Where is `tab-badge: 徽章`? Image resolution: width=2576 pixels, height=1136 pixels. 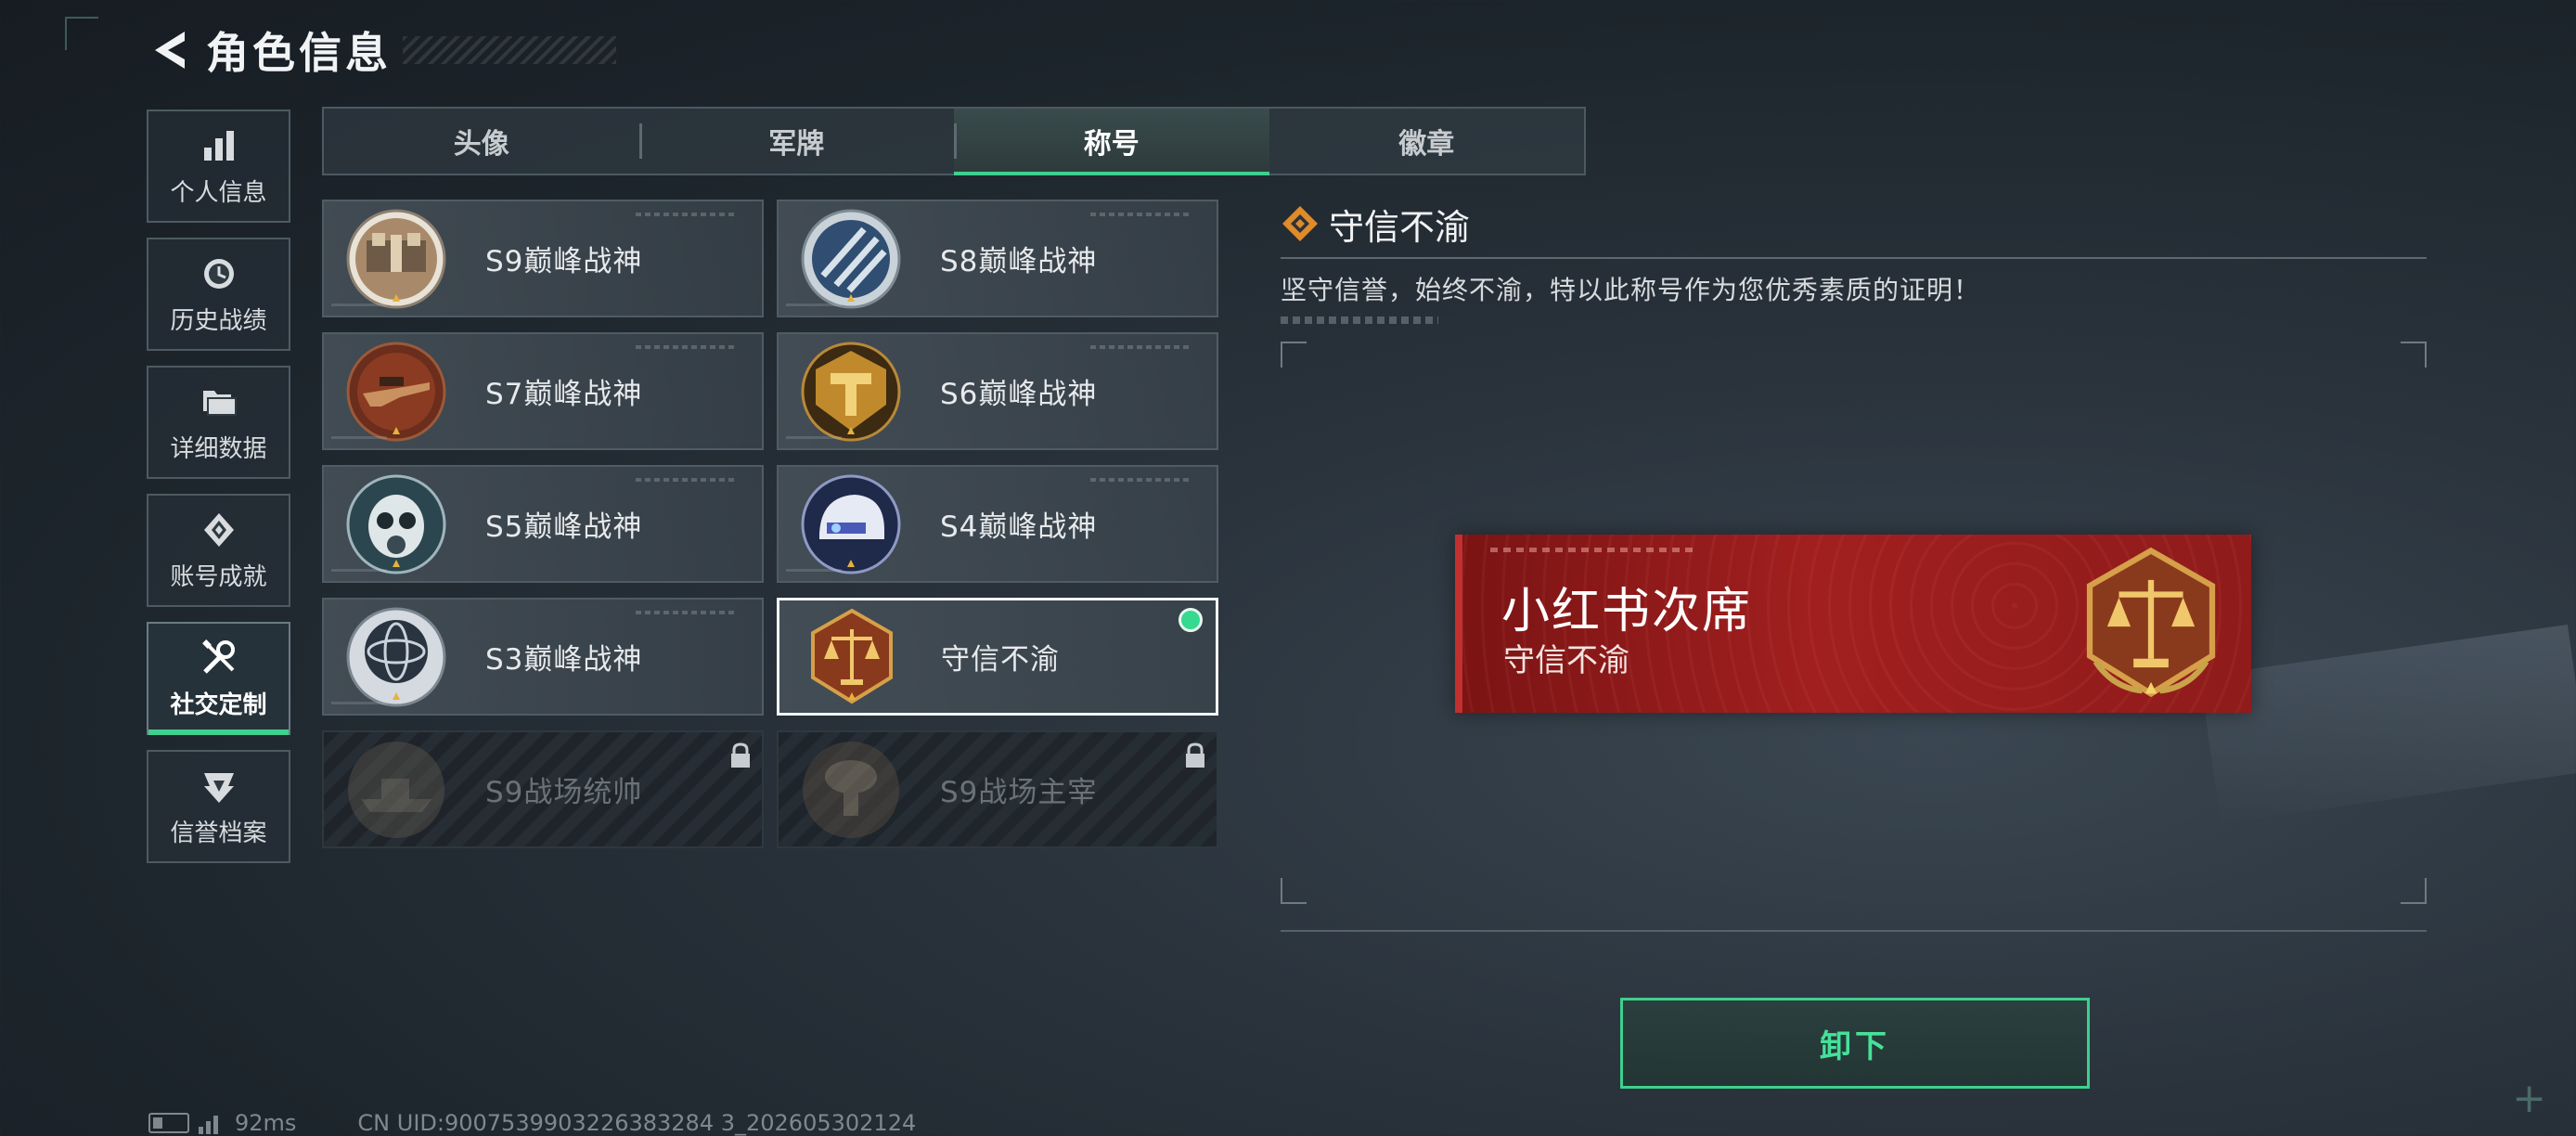
tab-badge: 徽章 is located at coordinates (1427, 141).